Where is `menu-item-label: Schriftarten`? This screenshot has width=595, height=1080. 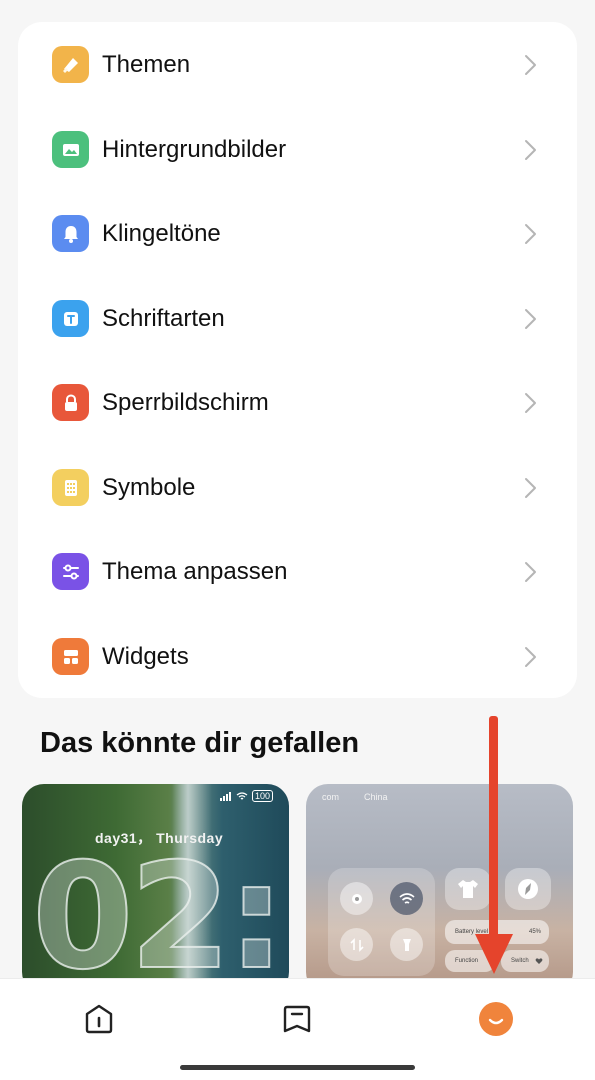 menu-item-label: Schriftarten is located at coordinates (163, 318).